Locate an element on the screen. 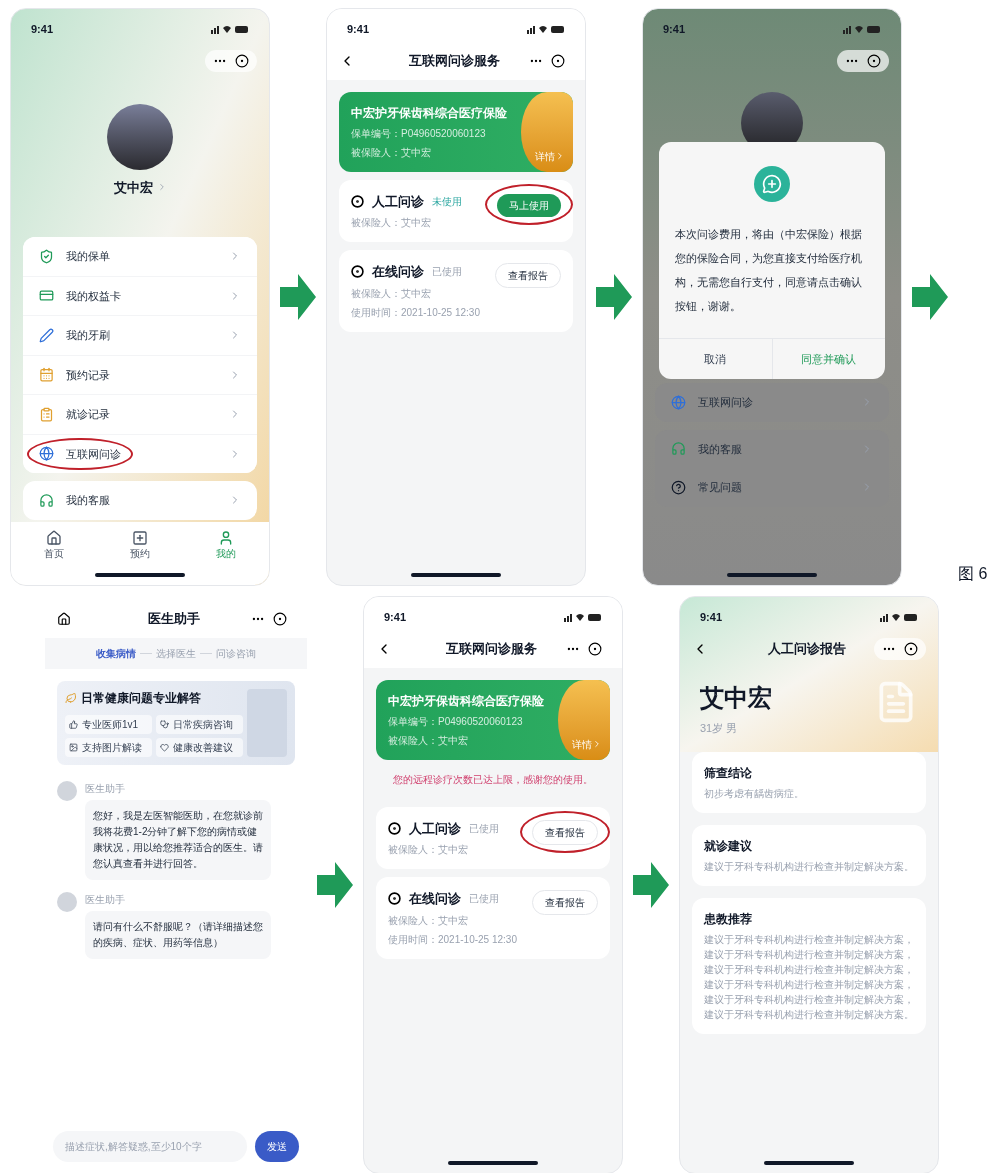 This screenshot has height=1173, width=1005. step-label: 收集病情 is located at coordinates (116, 654).